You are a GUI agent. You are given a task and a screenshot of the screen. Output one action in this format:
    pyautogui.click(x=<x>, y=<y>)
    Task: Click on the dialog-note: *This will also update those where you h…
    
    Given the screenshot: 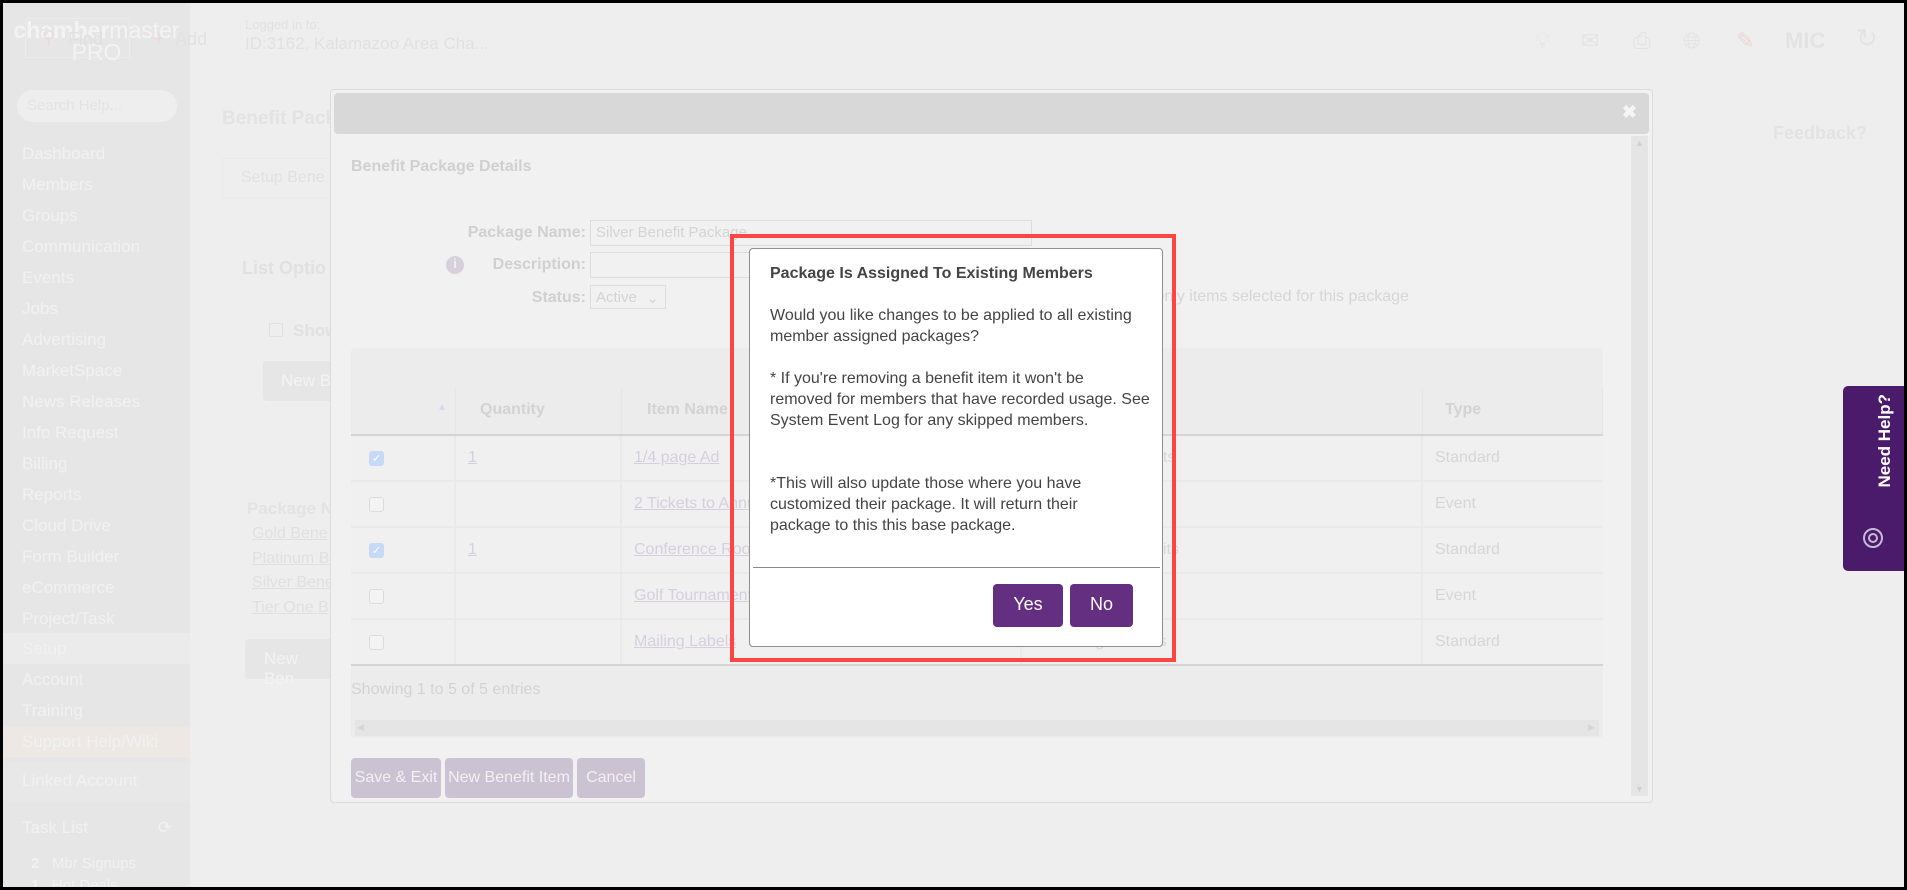 What is the action you would take?
    pyautogui.click(x=926, y=504)
    